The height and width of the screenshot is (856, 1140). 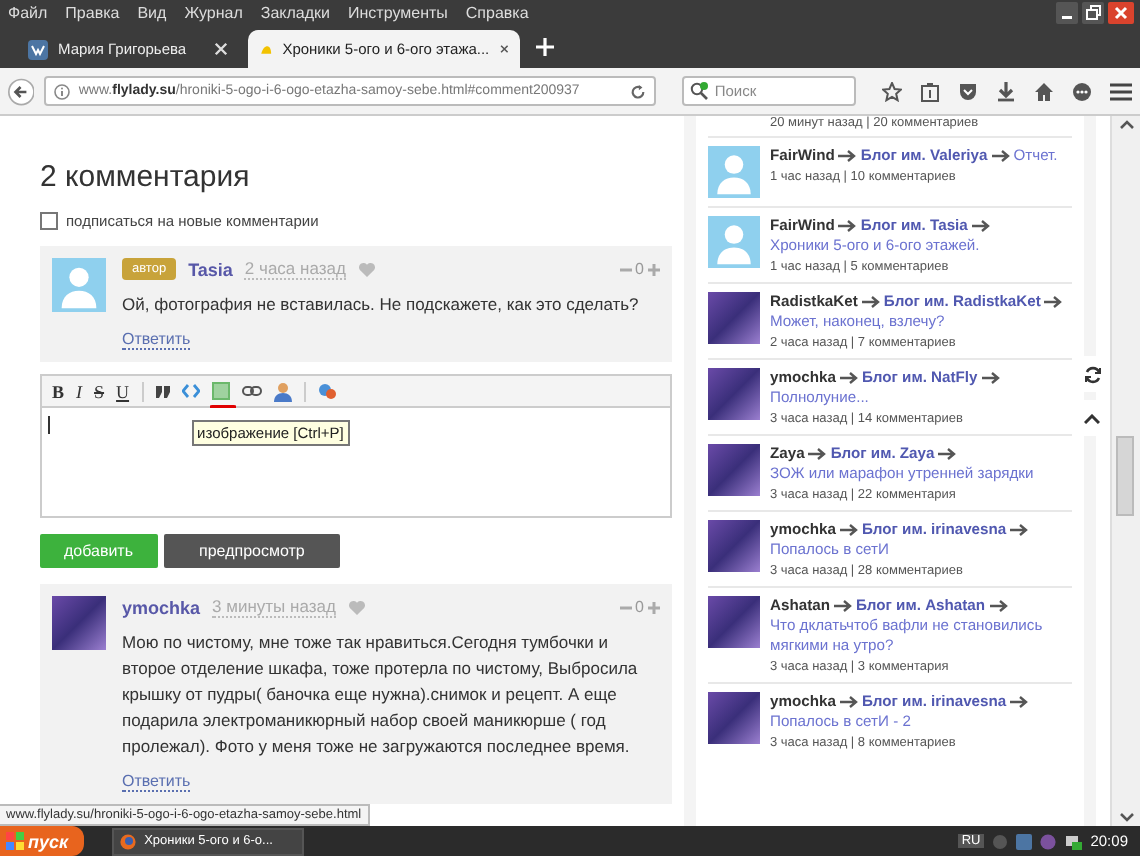 I want to click on back-icon, so click(x=21, y=91).